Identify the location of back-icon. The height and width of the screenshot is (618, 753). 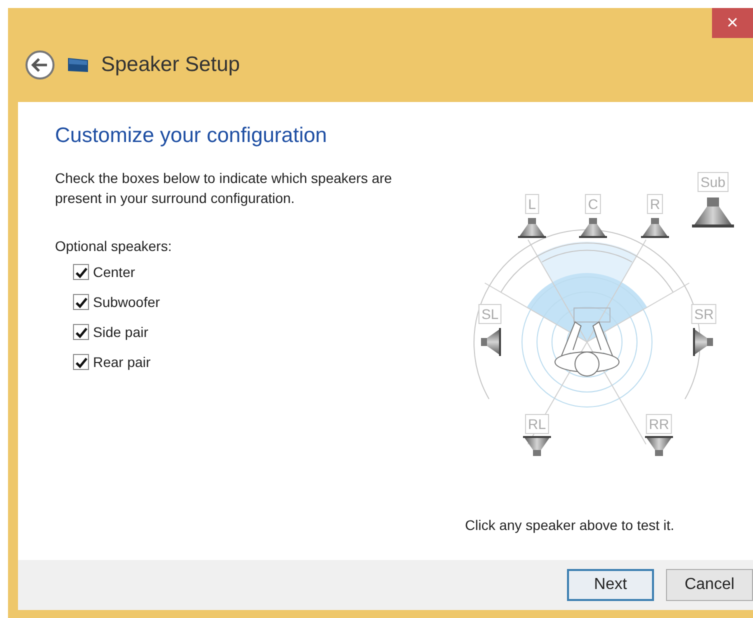
(40, 65).